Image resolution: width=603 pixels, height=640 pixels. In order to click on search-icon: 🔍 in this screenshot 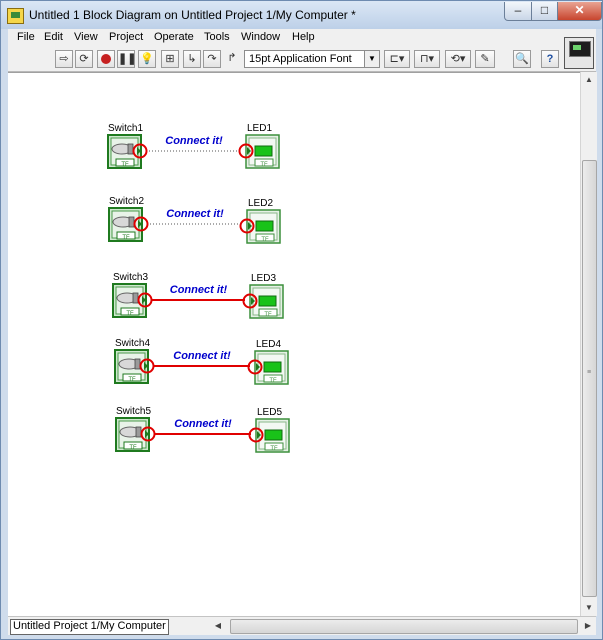, I will do `click(522, 59)`.